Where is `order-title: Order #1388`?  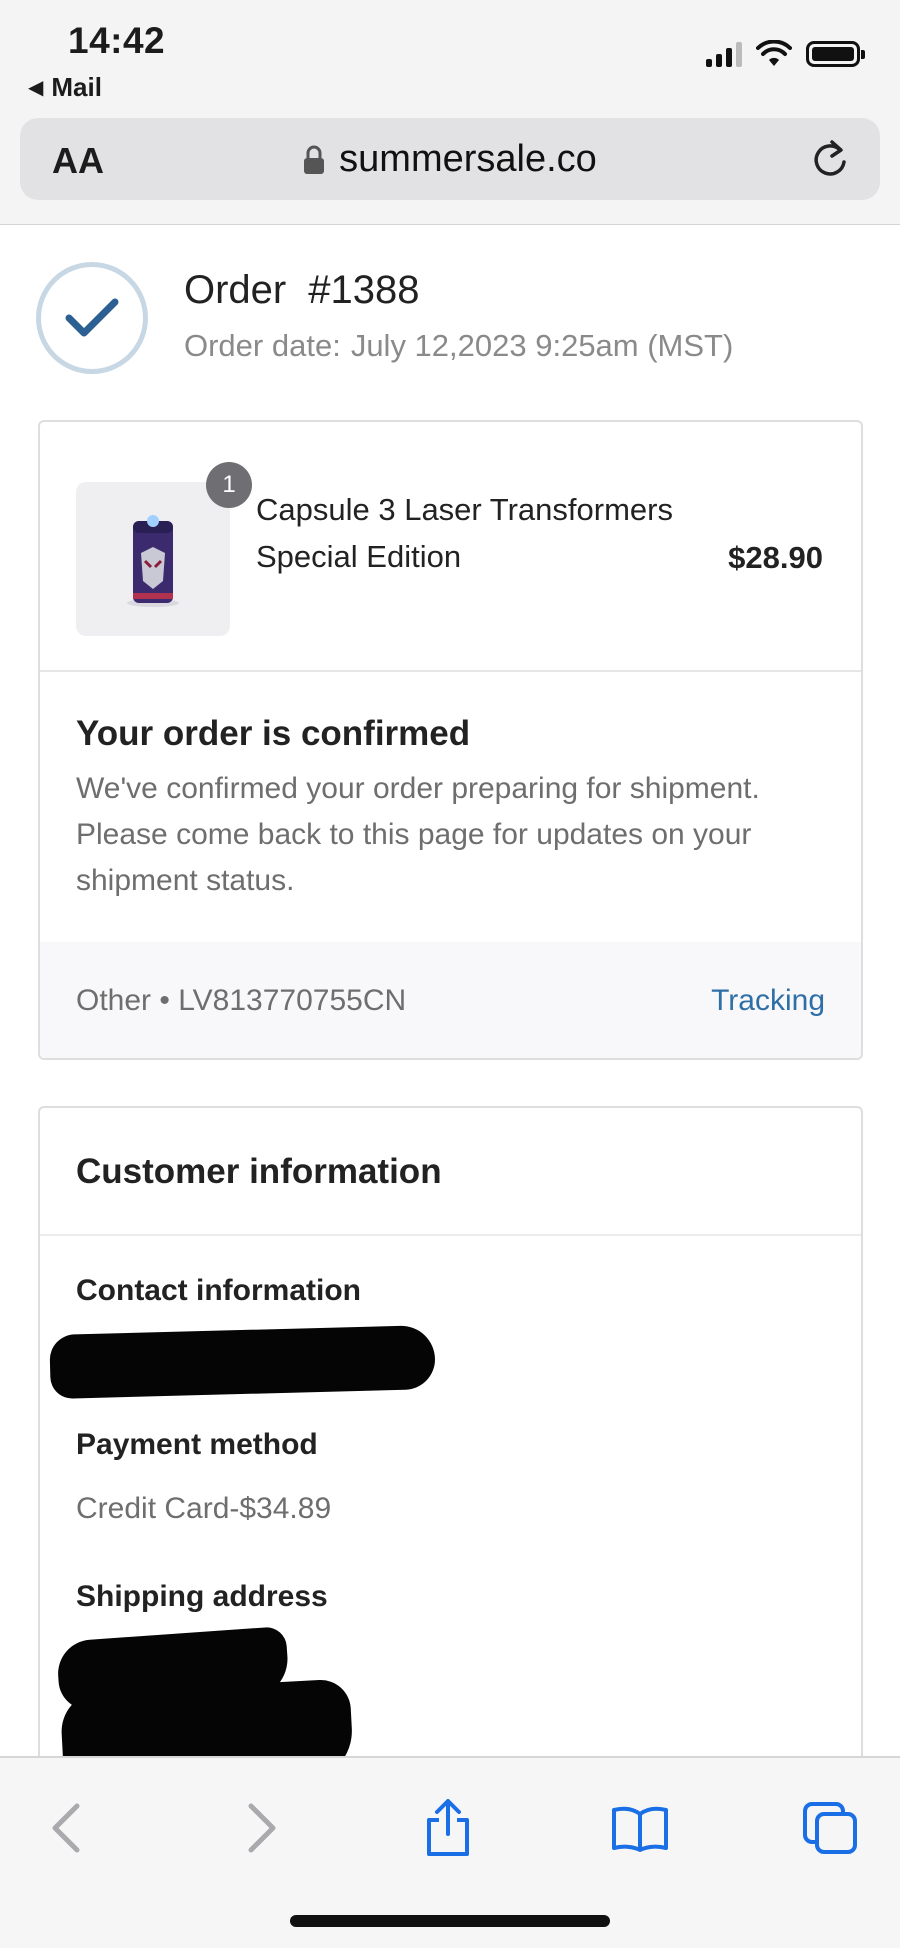
order-title: Order #1388 is located at coordinates (301, 290).